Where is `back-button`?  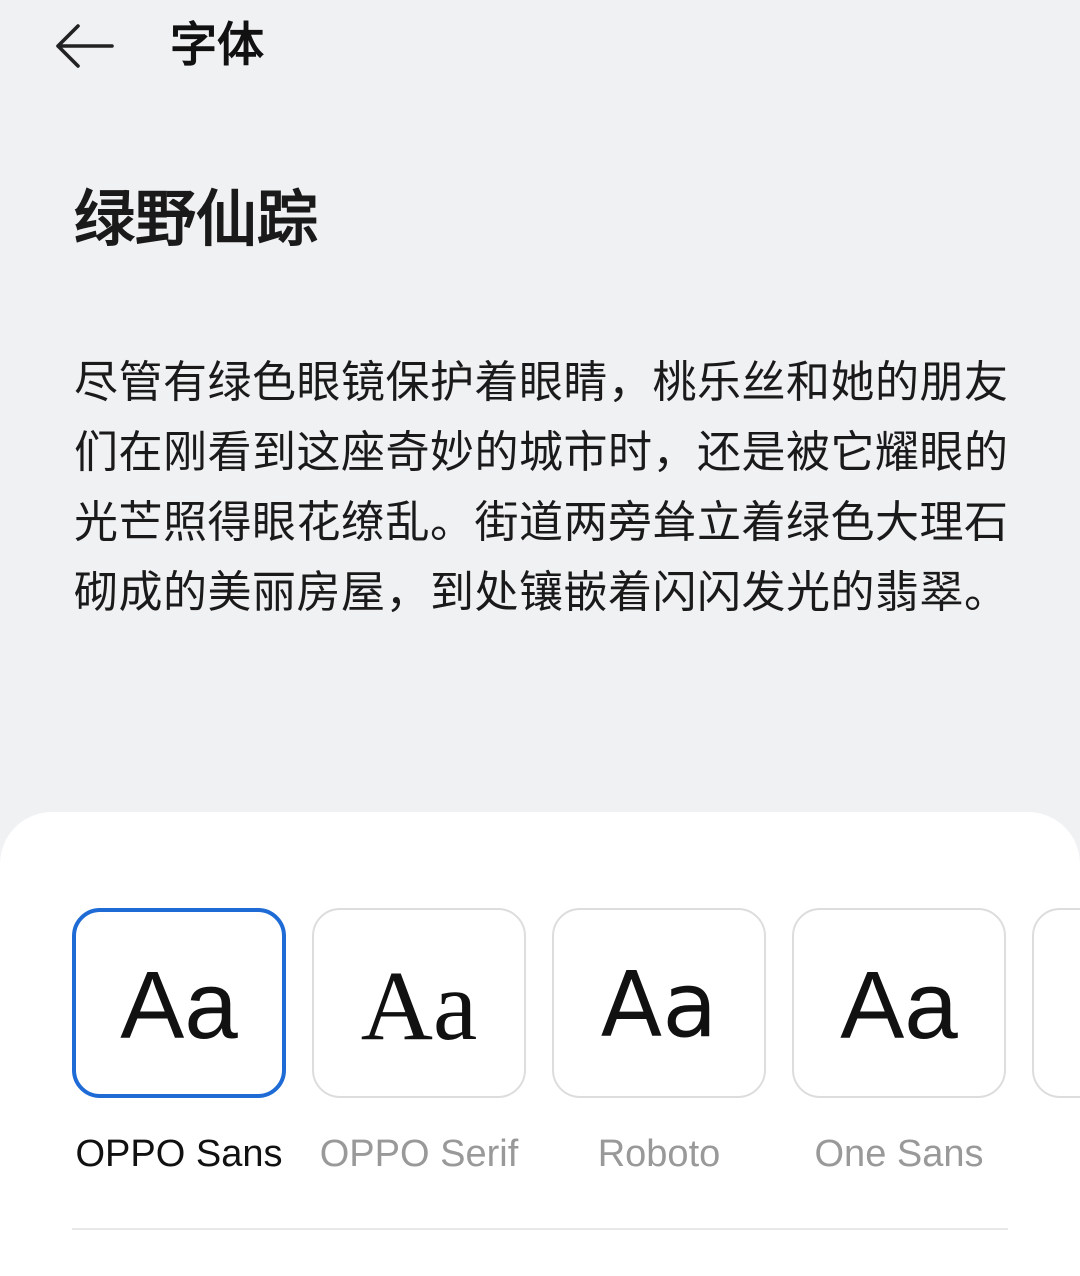
back-button is located at coordinates (84, 46).